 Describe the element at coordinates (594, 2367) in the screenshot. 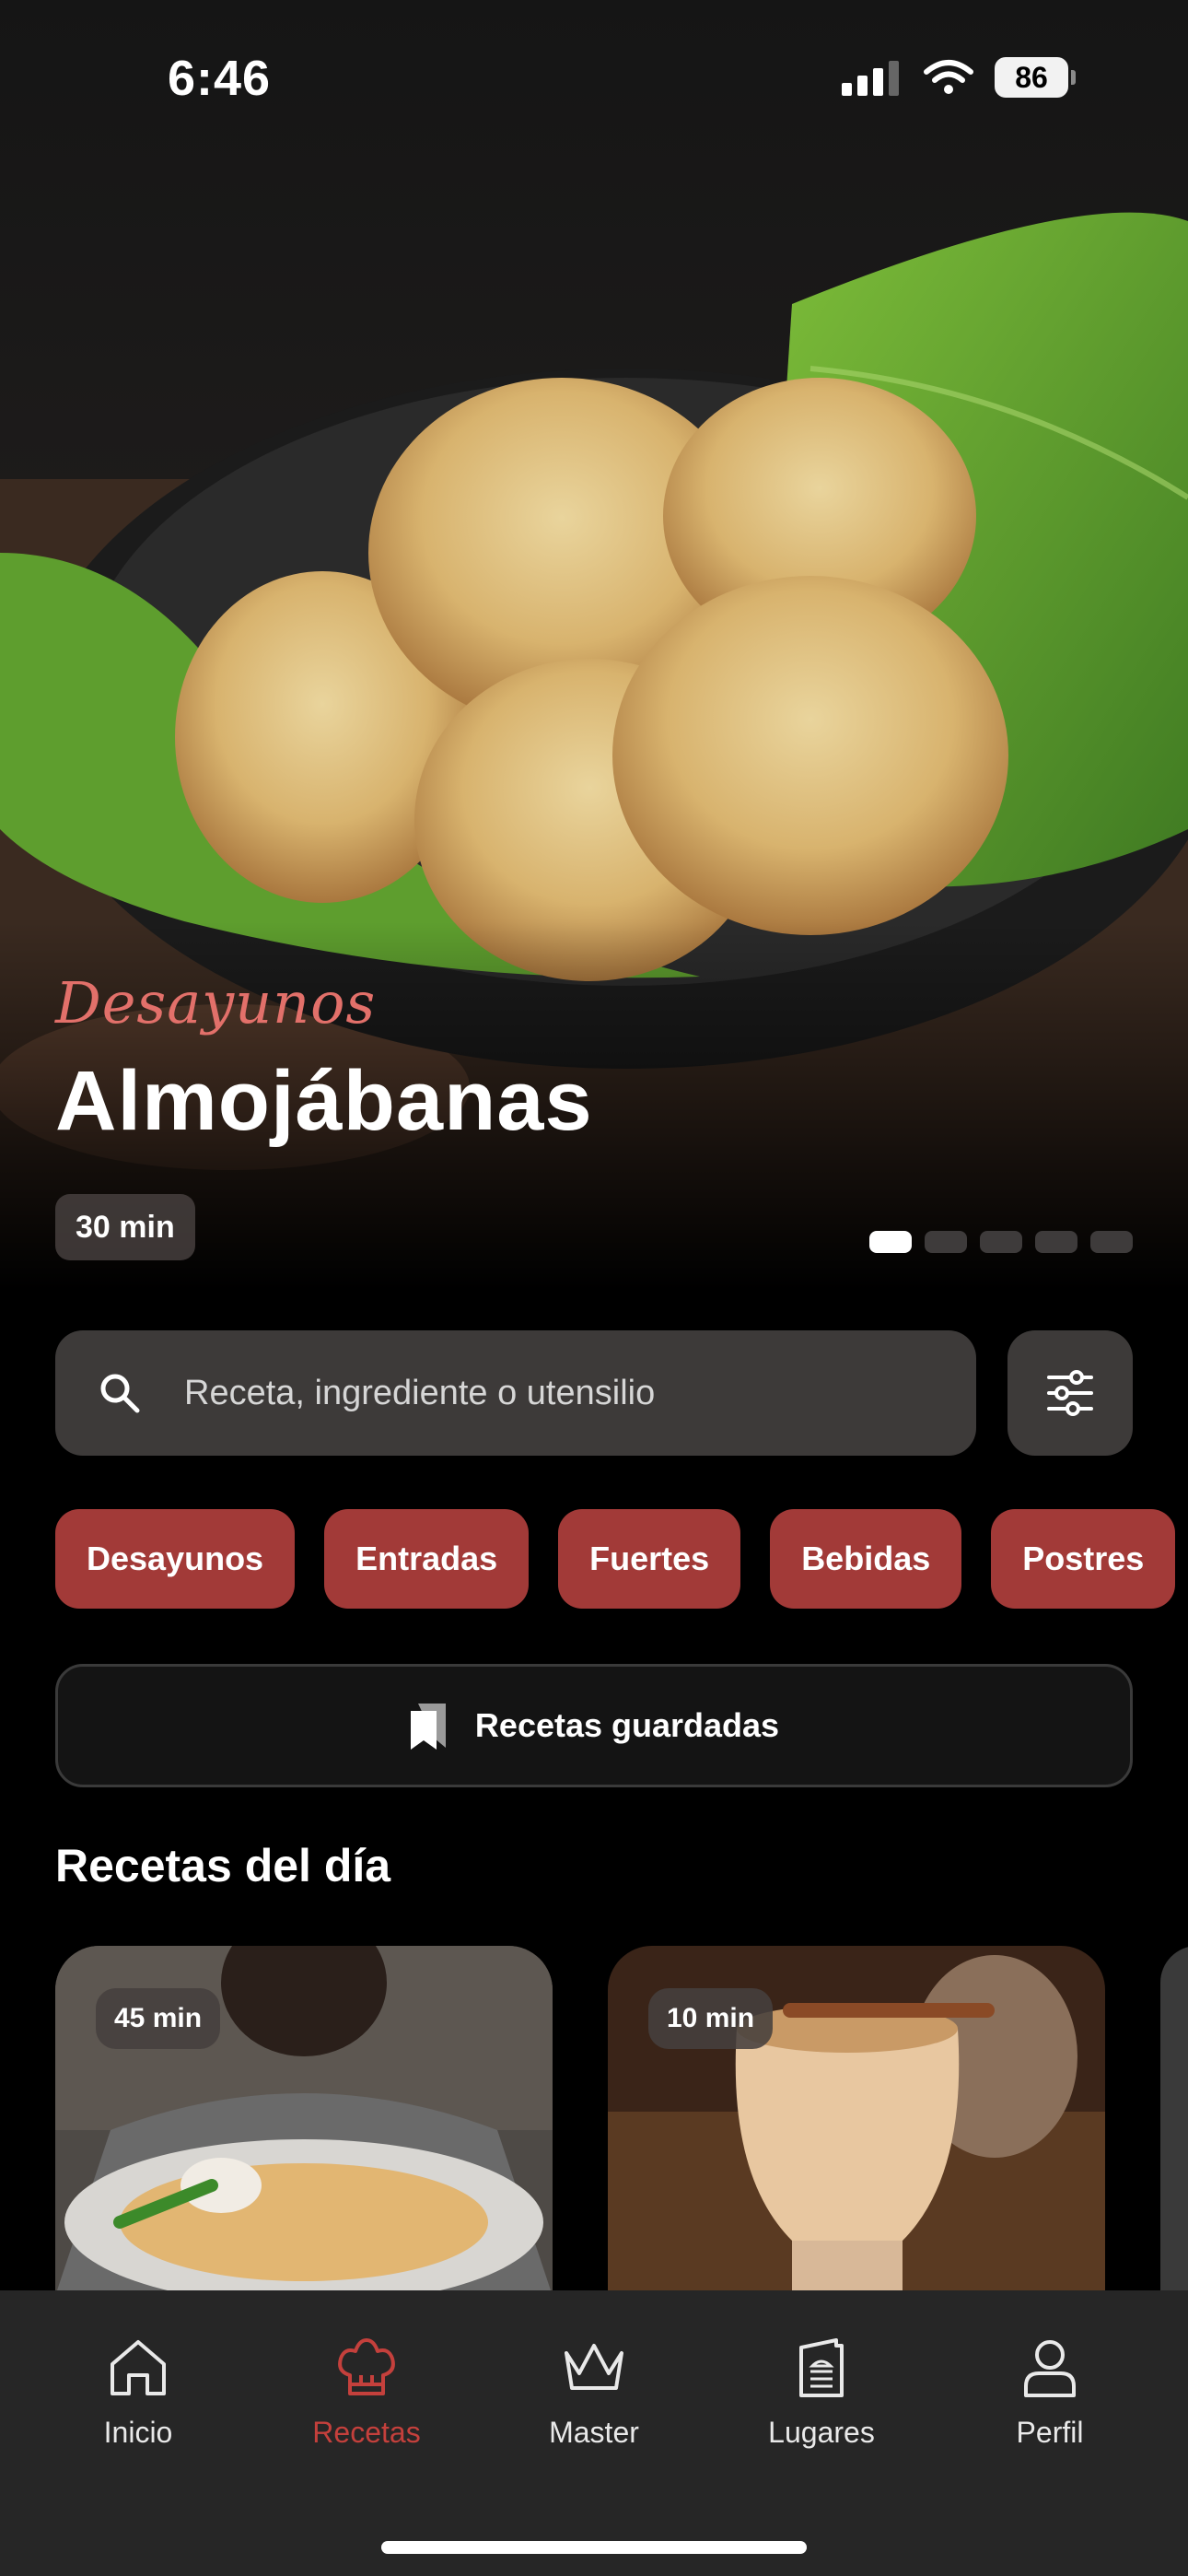

I see `crown-icon` at that location.